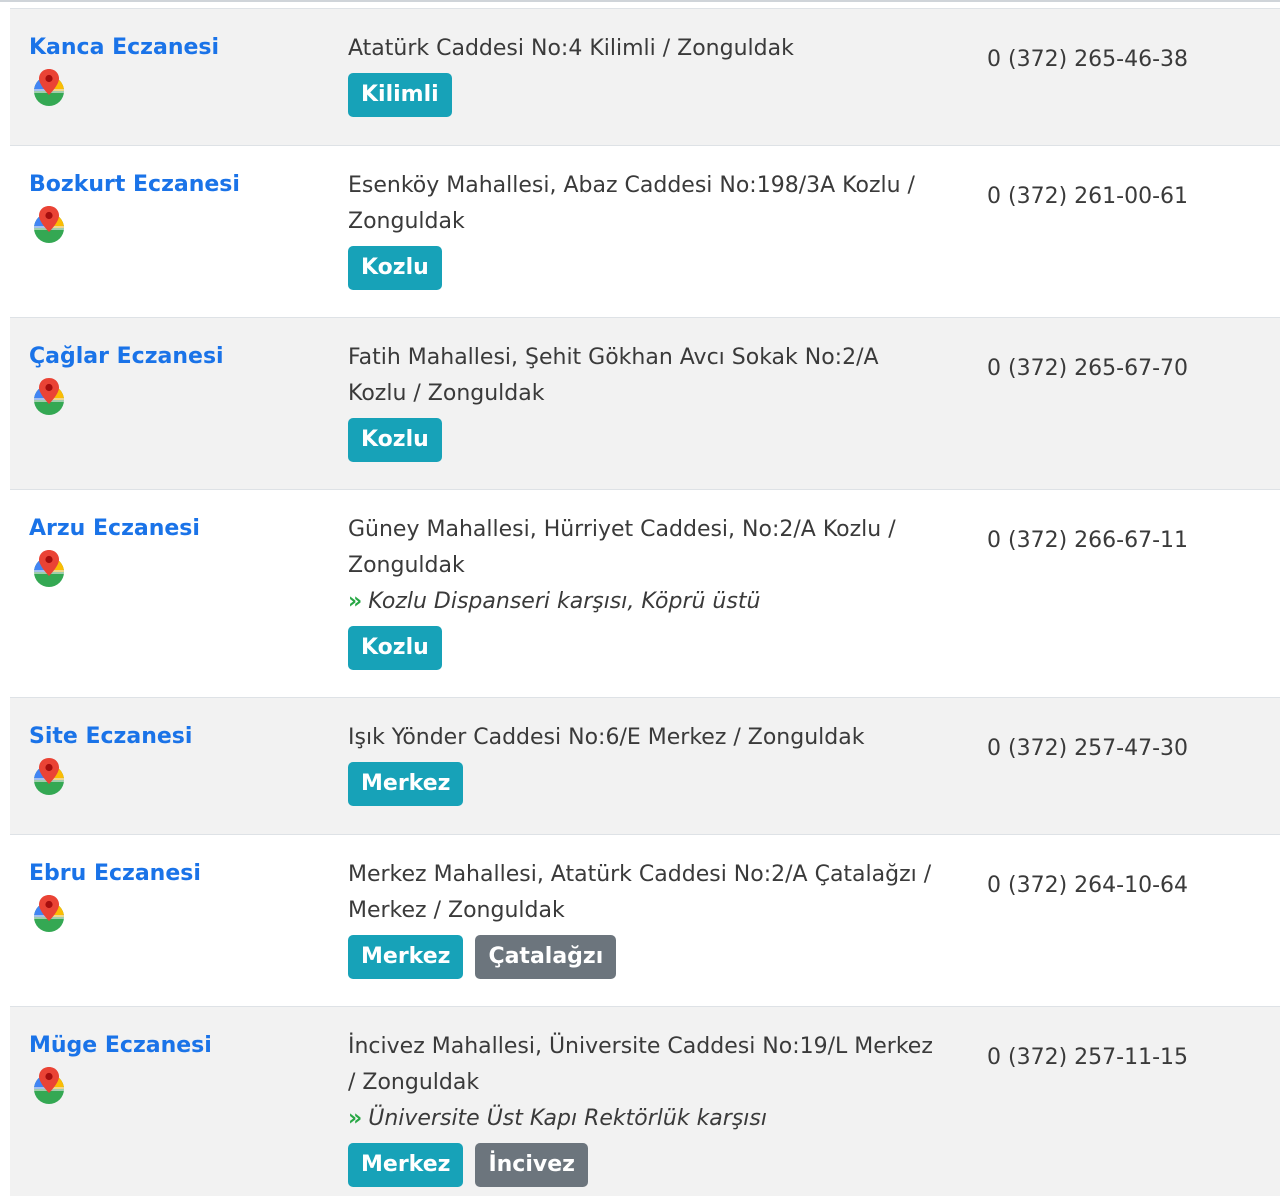 Image resolution: width=1280 pixels, height=1197 pixels. What do you see at coordinates (1087, 369) in the screenshot?
I see `pharmacy-phone: 0 (372) 265-67-70` at bounding box center [1087, 369].